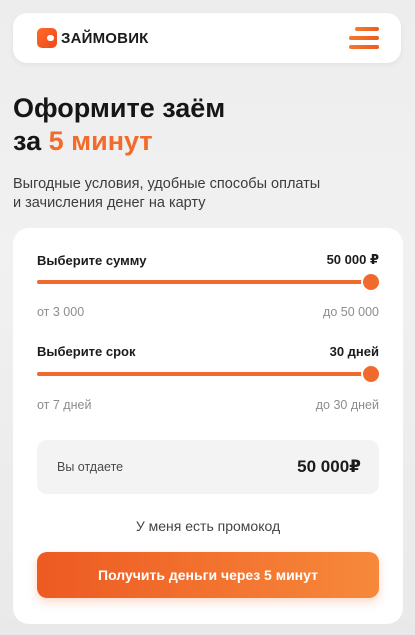 The height and width of the screenshot is (635, 415). Describe the element at coordinates (354, 351) in the screenshot. I see `term-value: 30 дней` at that location.